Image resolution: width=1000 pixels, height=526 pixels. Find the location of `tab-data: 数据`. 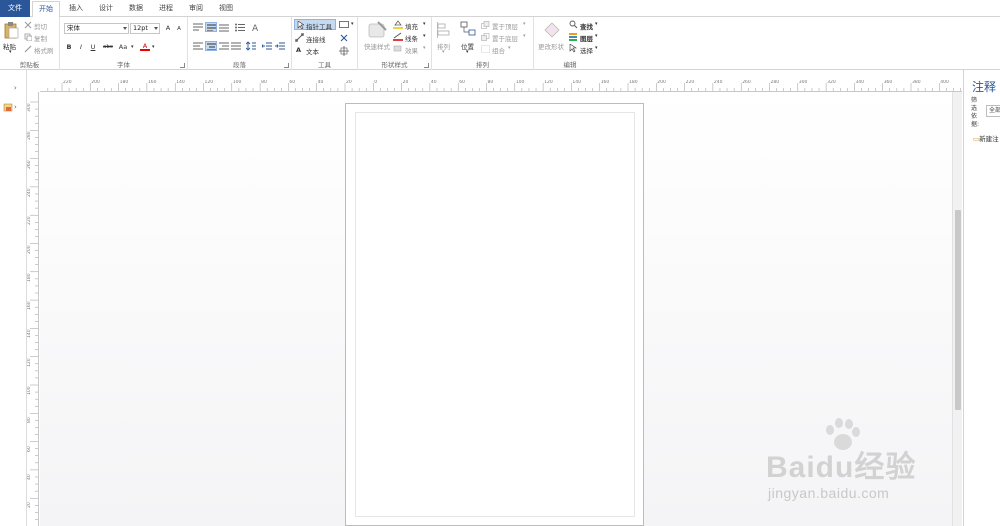

tab-data: 数据 is located at coordinates (136, 9).